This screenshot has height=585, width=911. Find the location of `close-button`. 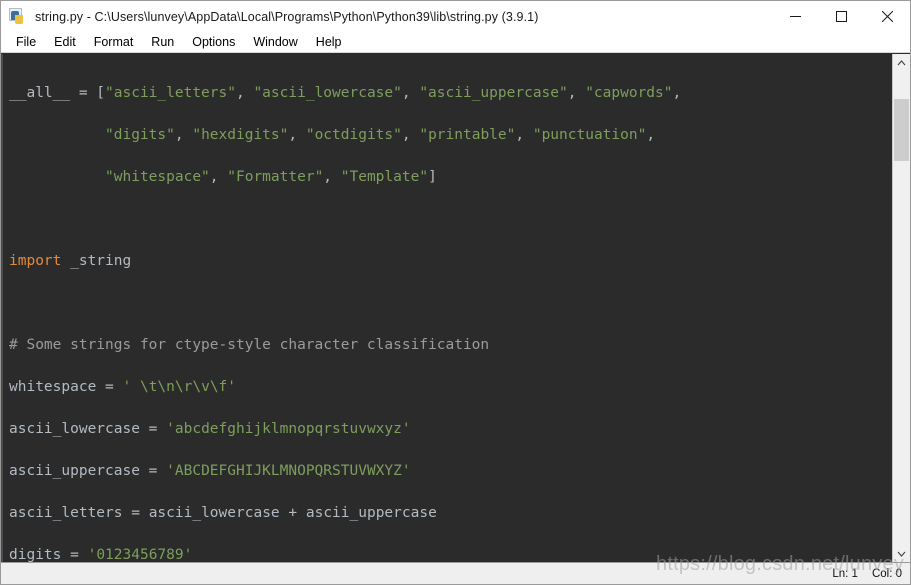

close-button is located at coordinates (887, 16).